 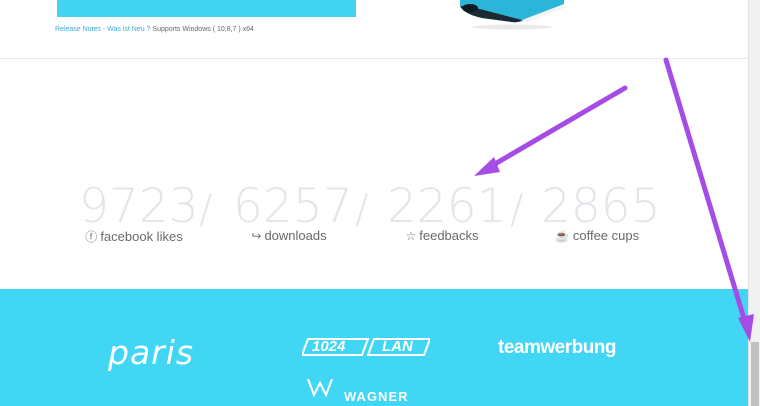 What do you see at coordinates (102, 29) in the screenshot?
I see `release-notes-link: Release Notes - Was ist Neu ?` at bounding box center [102, 29].